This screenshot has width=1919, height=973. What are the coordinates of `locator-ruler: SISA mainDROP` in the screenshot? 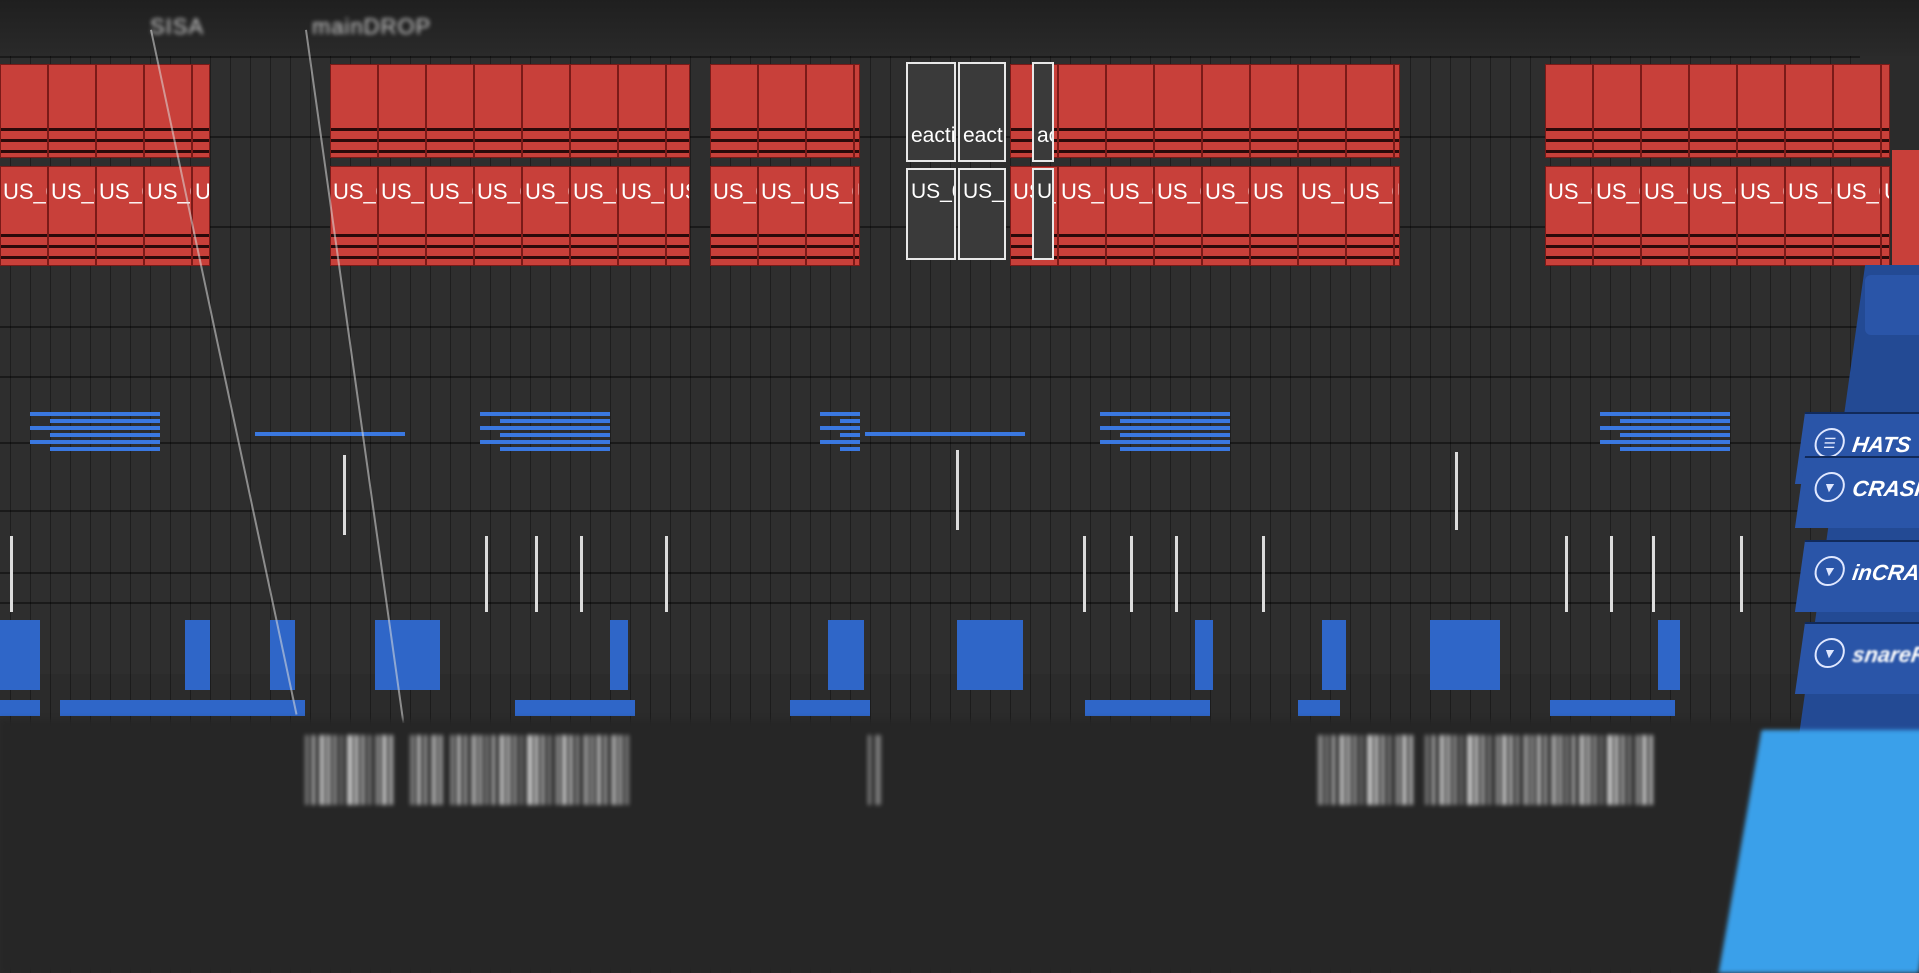 It's located at (959, 28).